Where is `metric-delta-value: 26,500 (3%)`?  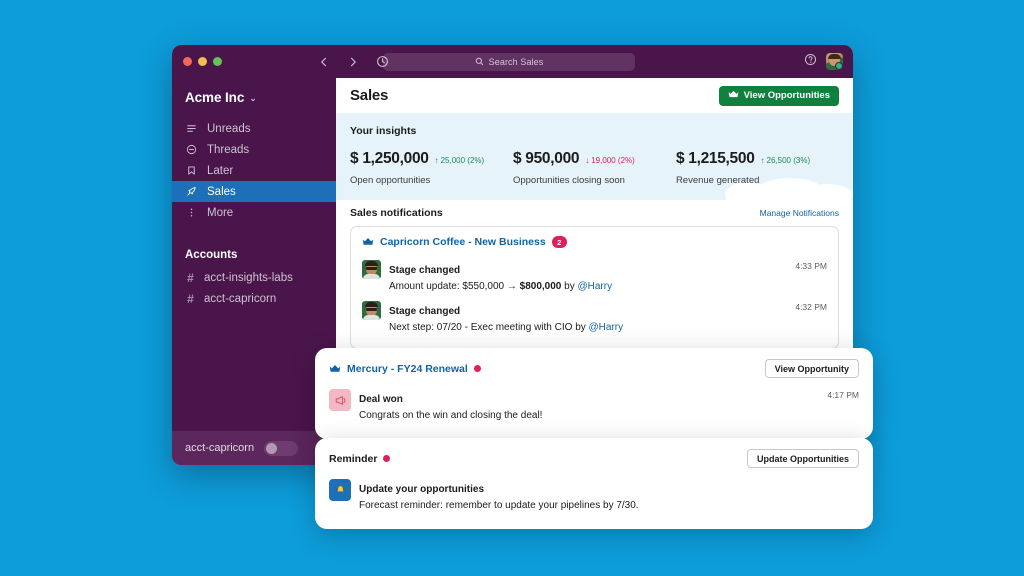
metric-delta-value: 26,500 (3%) is located at coordinates (788, 160).